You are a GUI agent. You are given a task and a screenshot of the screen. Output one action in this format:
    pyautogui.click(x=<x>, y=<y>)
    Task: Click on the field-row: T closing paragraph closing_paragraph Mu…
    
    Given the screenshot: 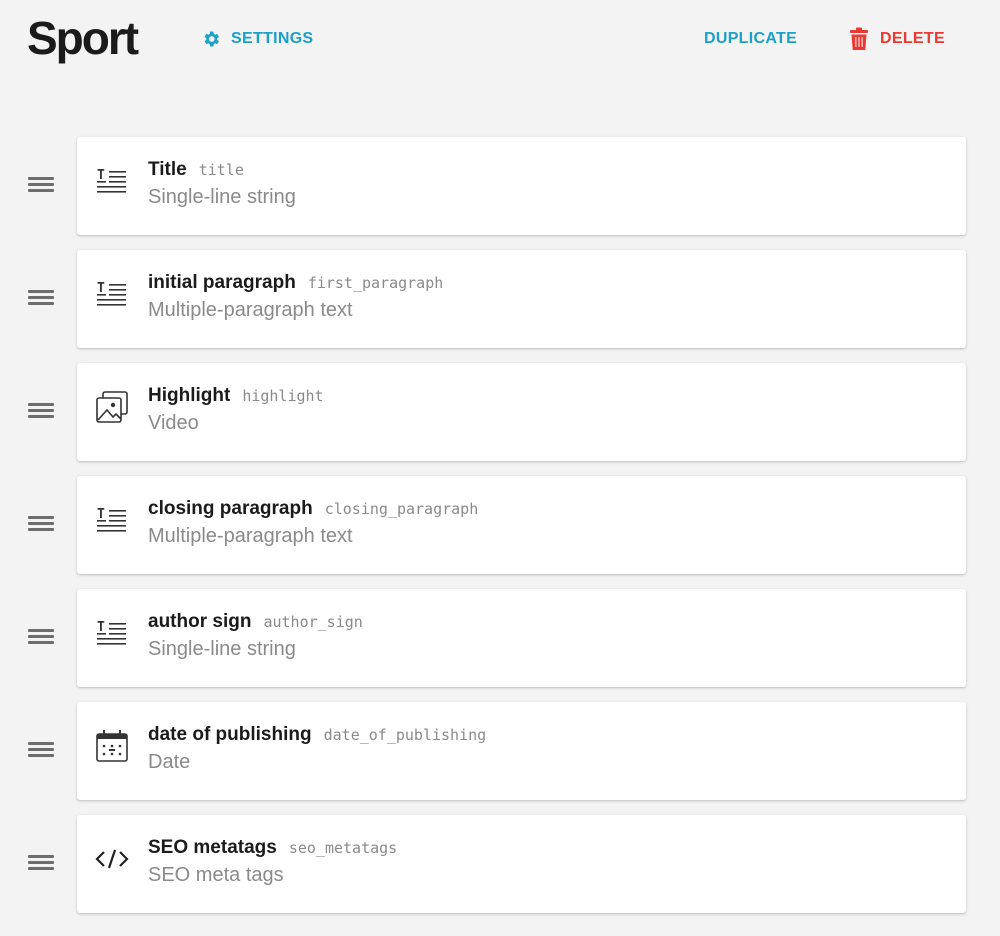 What is the action you would take?
    pyautogui.click(x=500, y=525)
    